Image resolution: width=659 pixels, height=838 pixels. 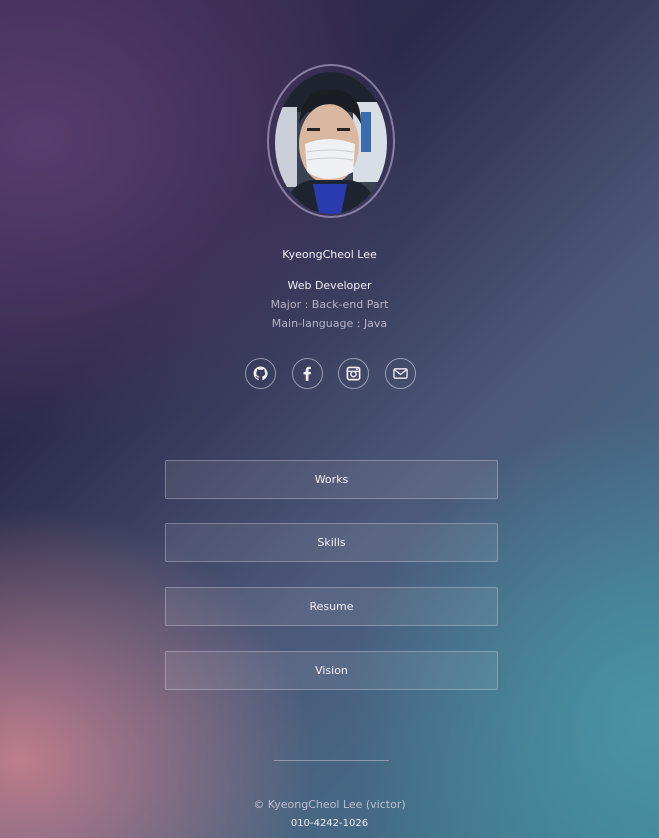 I want to click on profile-language: Main-language : Java, so click(x=329, y=323).